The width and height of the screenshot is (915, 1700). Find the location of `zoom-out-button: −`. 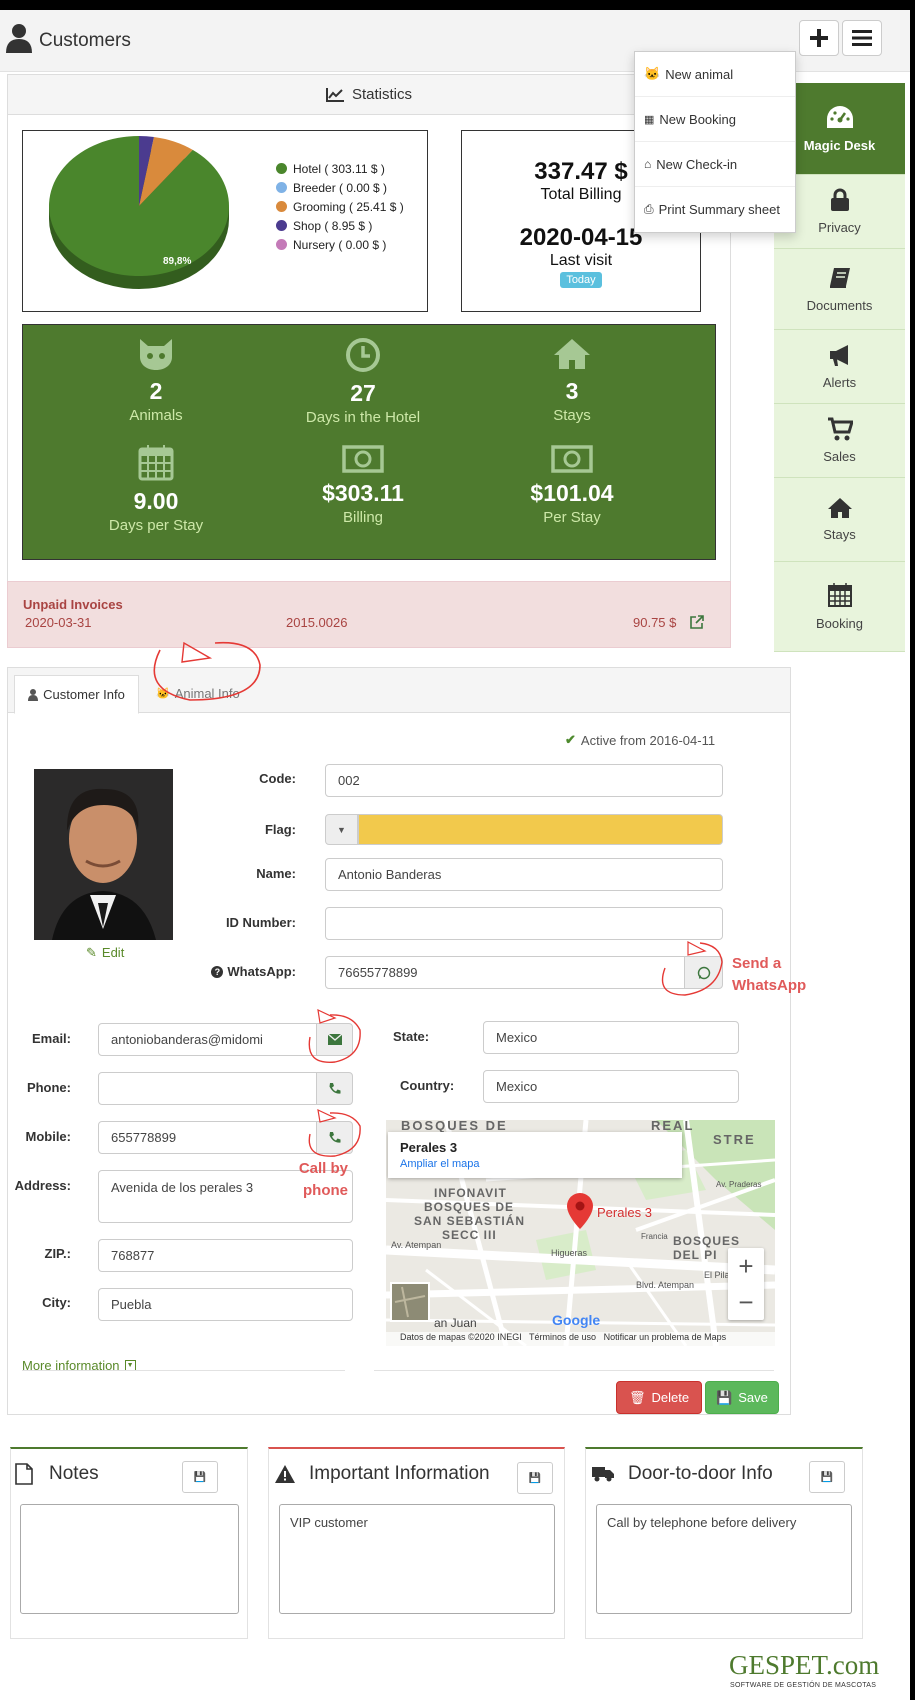

zoom-out-button: − is located at coordinates (746, 1302).